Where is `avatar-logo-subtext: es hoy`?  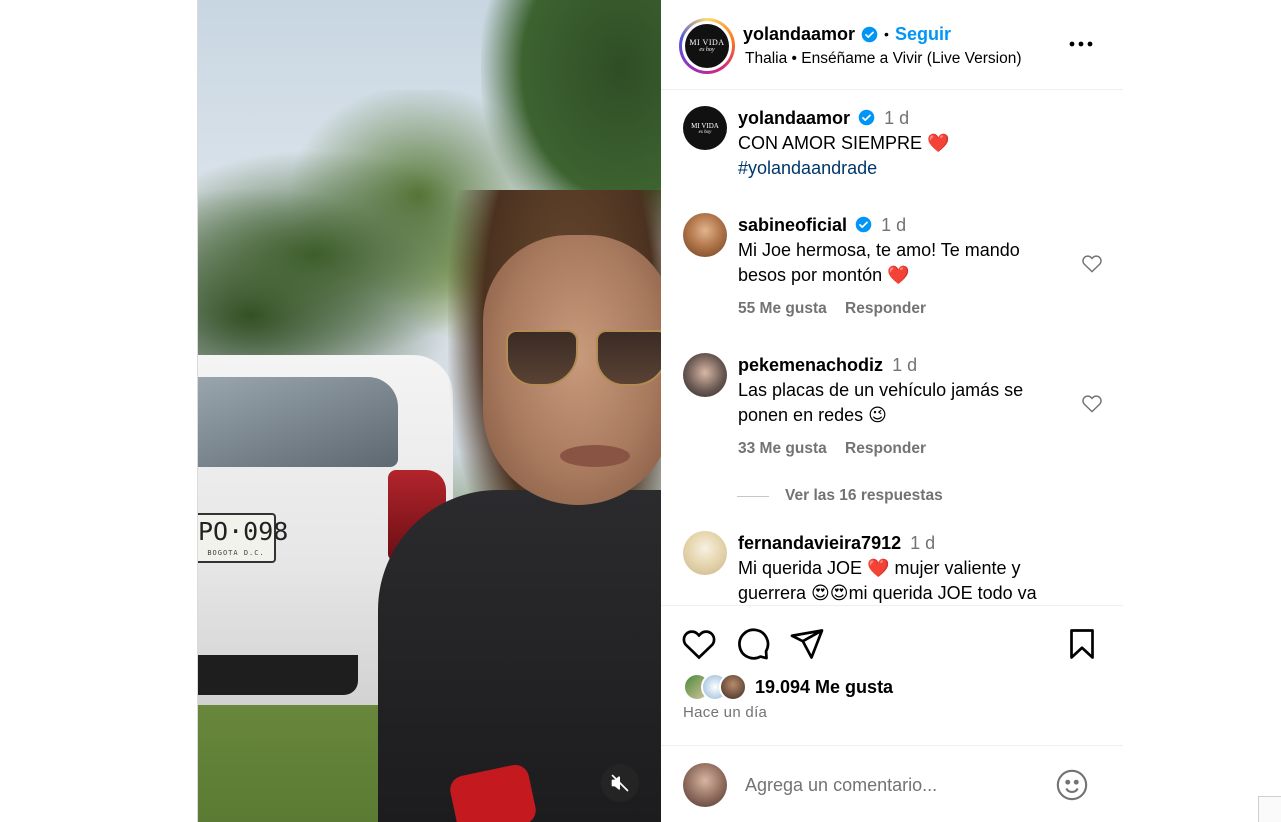
avatar-logo-subtext: es hoy is located at coordinates (707, 50).